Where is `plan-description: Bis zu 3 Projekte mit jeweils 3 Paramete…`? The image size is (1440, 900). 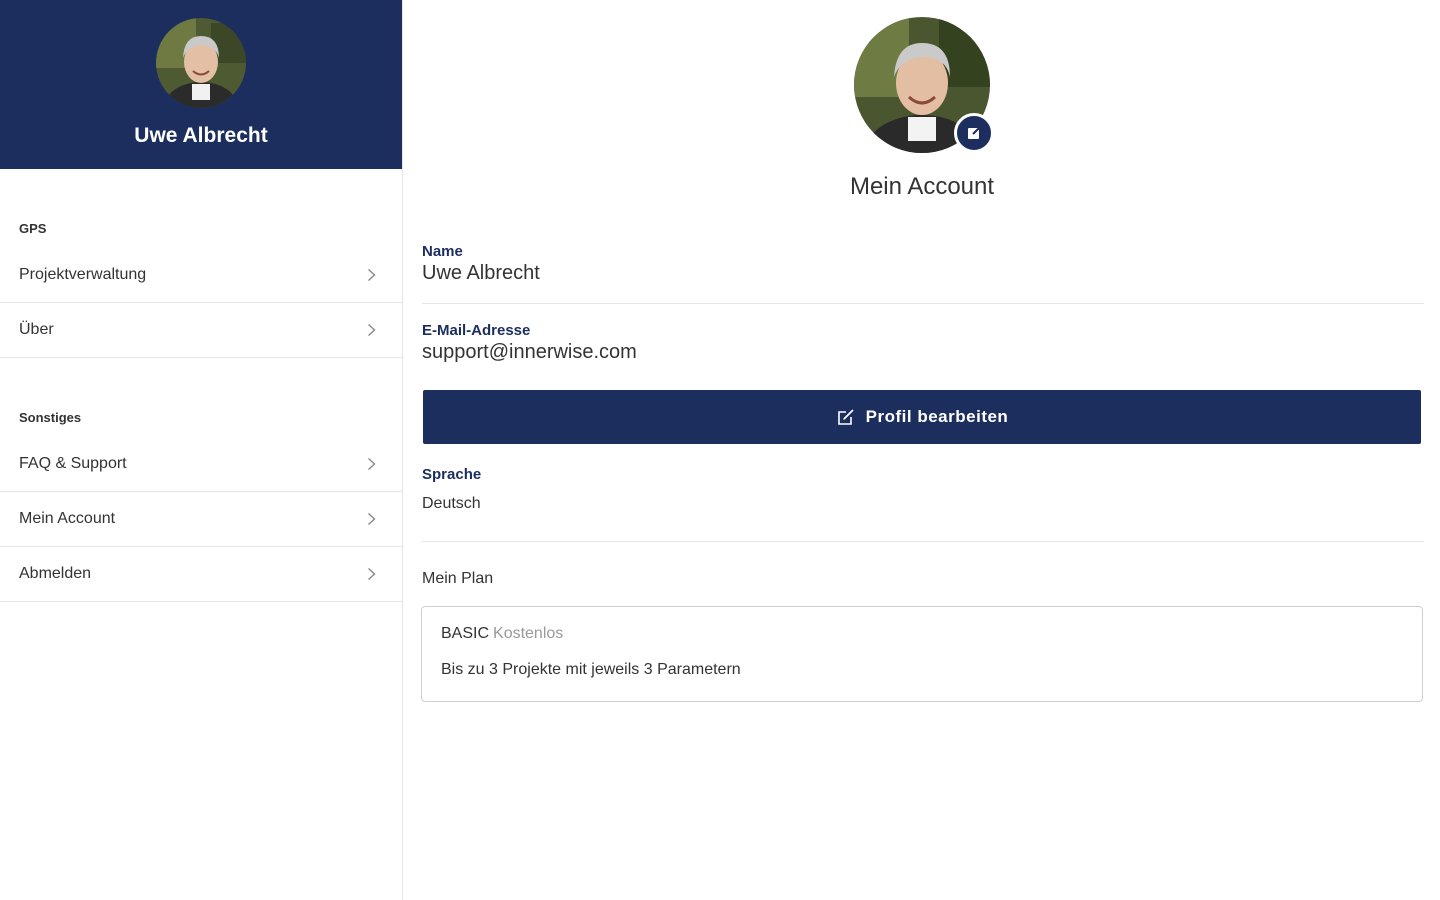
plan-description: Bis zu 3 Projekte mit jeweils 3 Paramete… is located at coordinates (591, 669).